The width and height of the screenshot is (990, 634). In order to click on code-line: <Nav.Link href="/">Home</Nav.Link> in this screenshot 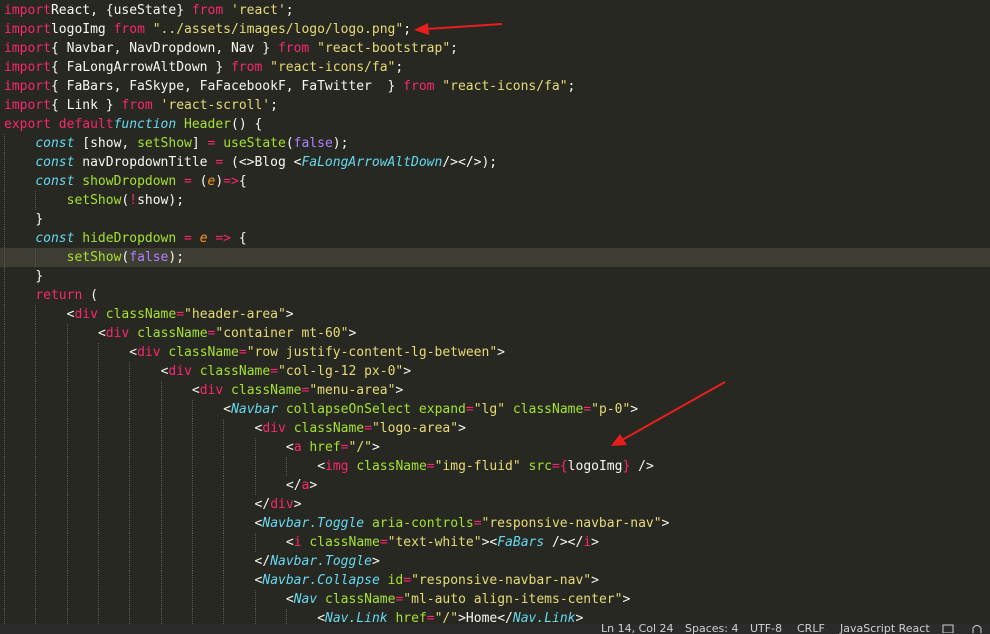, I will do `click(495, 616)`.